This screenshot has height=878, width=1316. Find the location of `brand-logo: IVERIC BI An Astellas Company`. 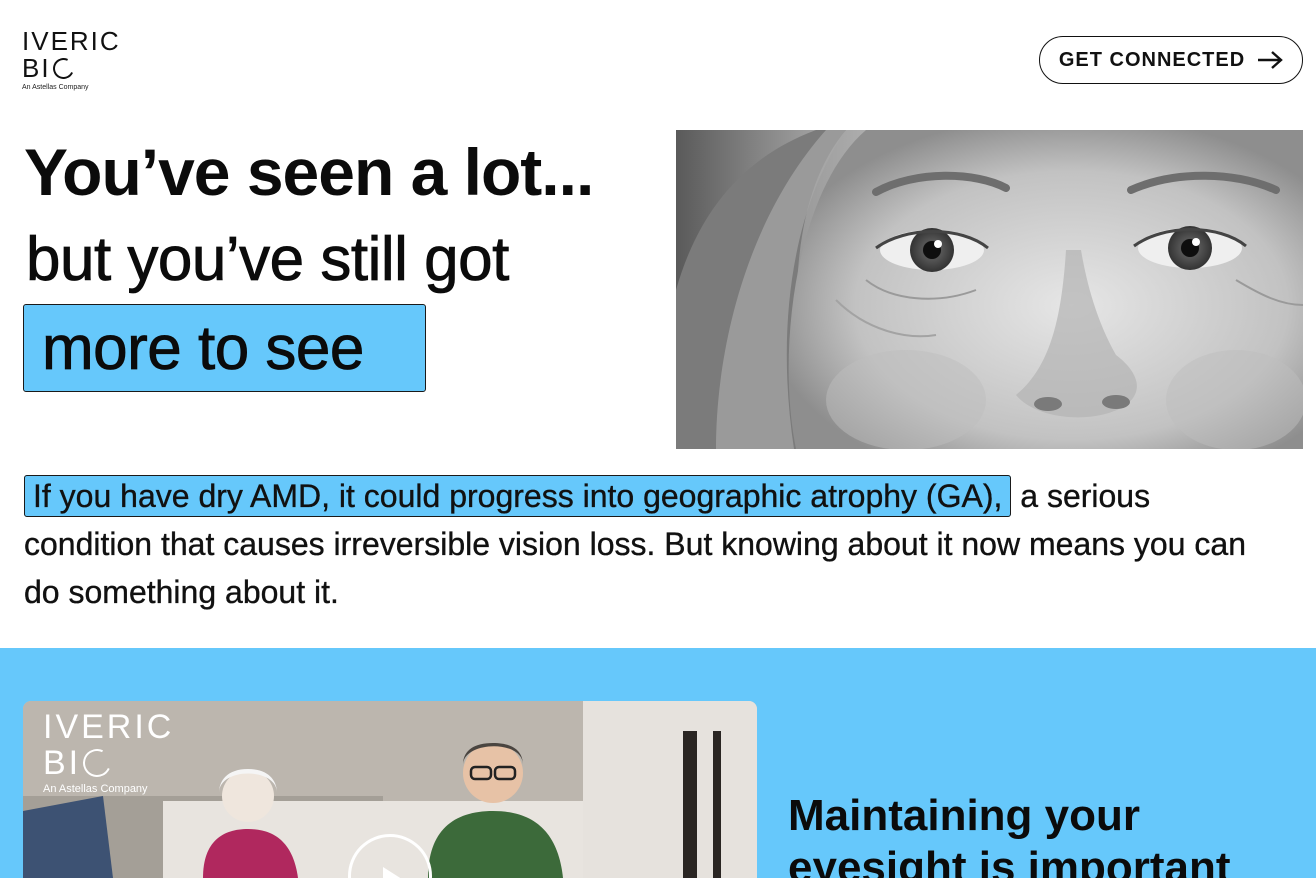

brand-logo: IVERIC BI An Astellas Company is located at coordinates (77, 60).